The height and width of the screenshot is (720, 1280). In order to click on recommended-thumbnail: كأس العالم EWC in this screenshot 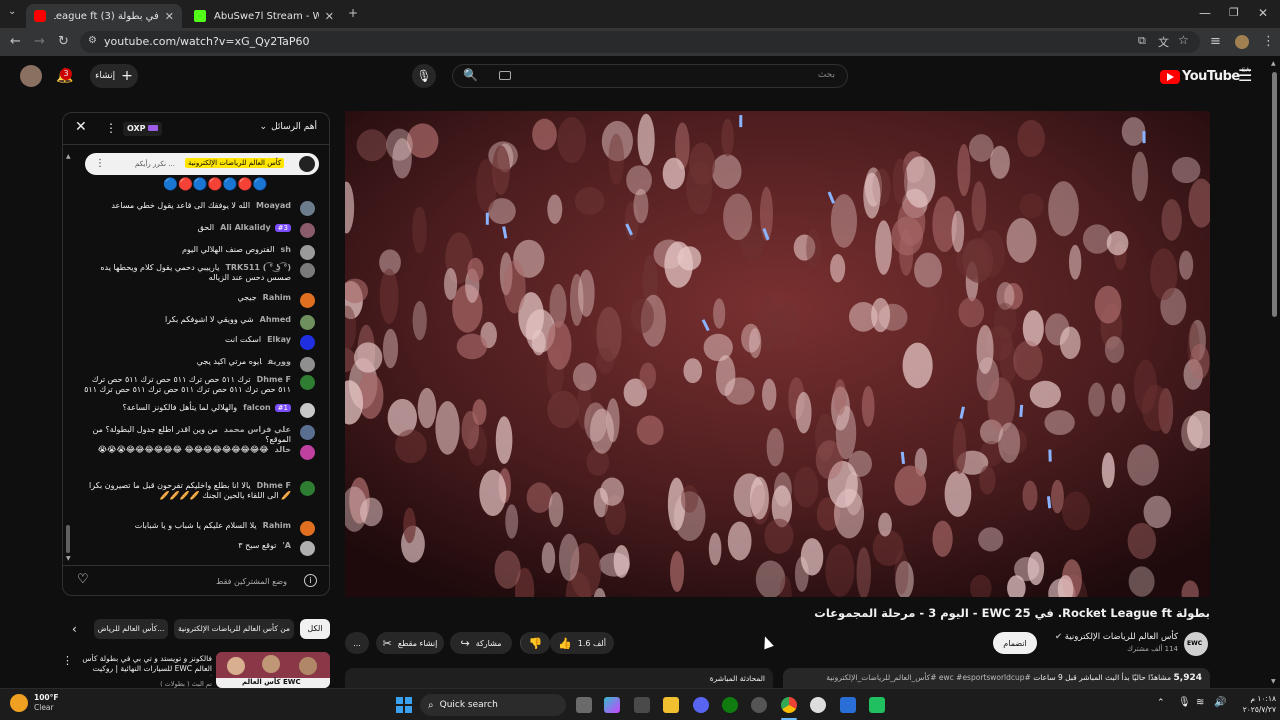, I will do `click(273, 670)`.